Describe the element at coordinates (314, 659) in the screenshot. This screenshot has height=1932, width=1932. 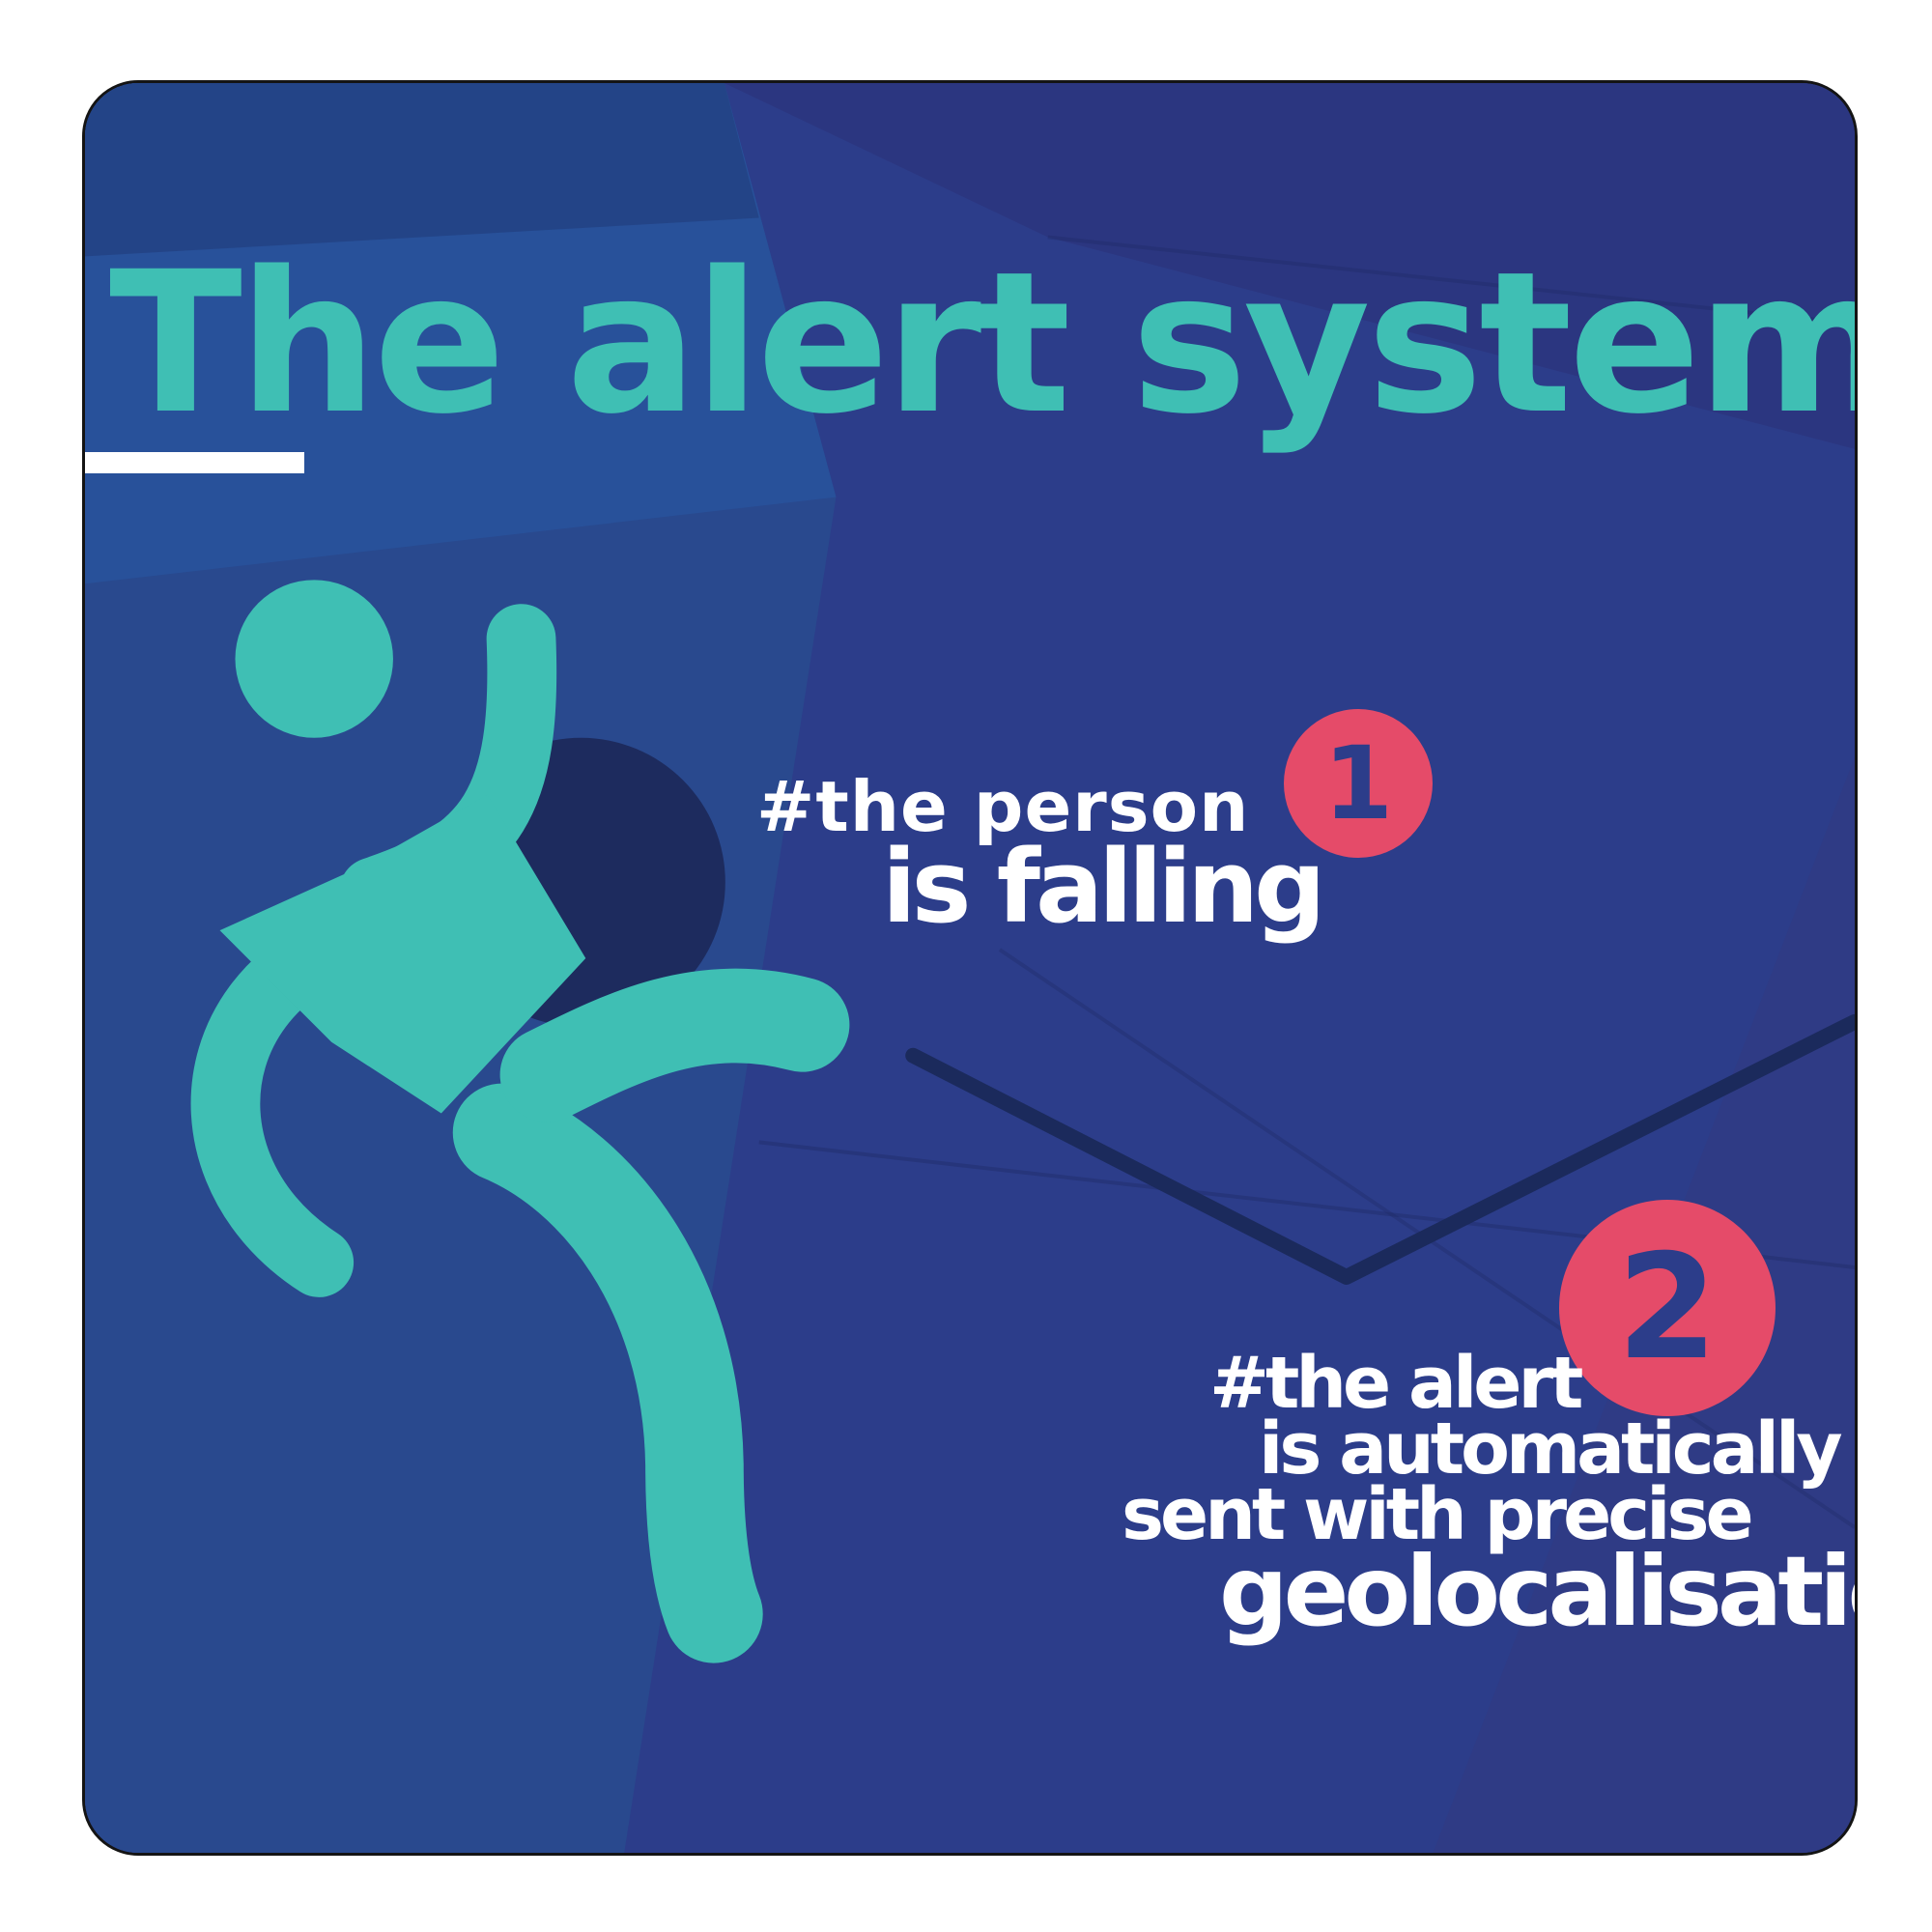
I see `head` at that location.